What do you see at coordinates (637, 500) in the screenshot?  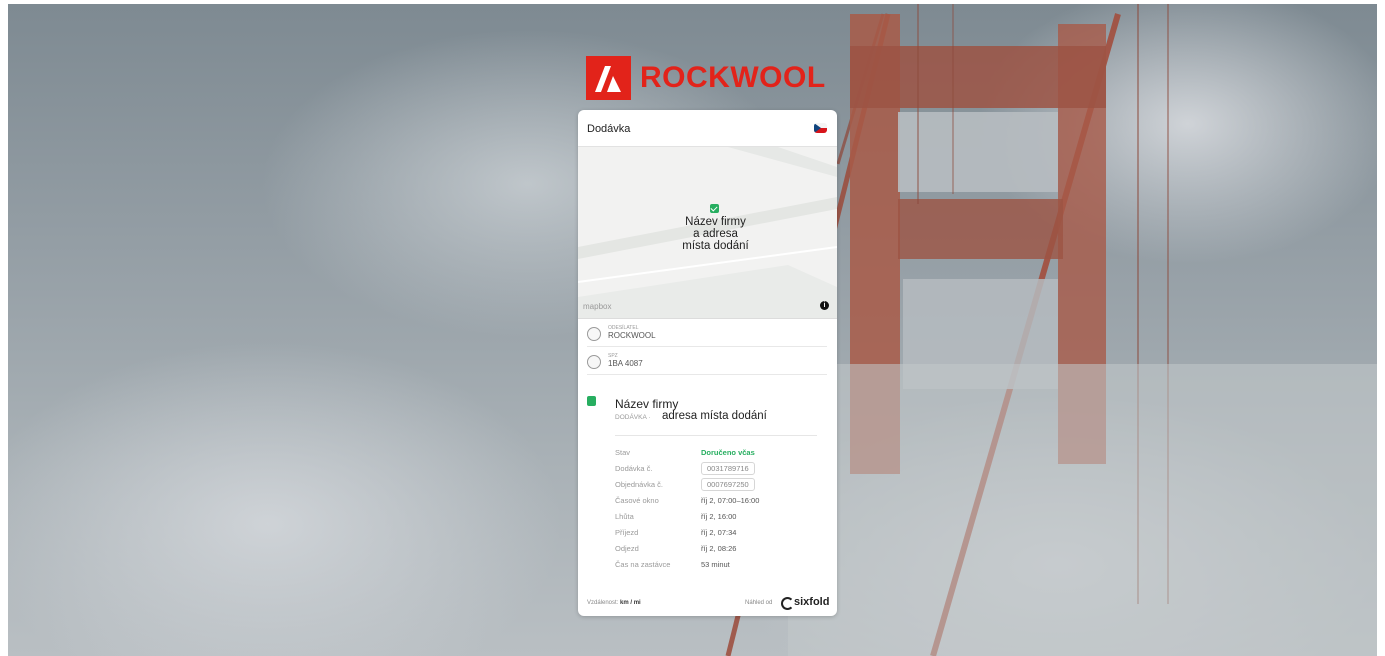 I see `detail-label: Časové okno` at bounding box center [637, 500].